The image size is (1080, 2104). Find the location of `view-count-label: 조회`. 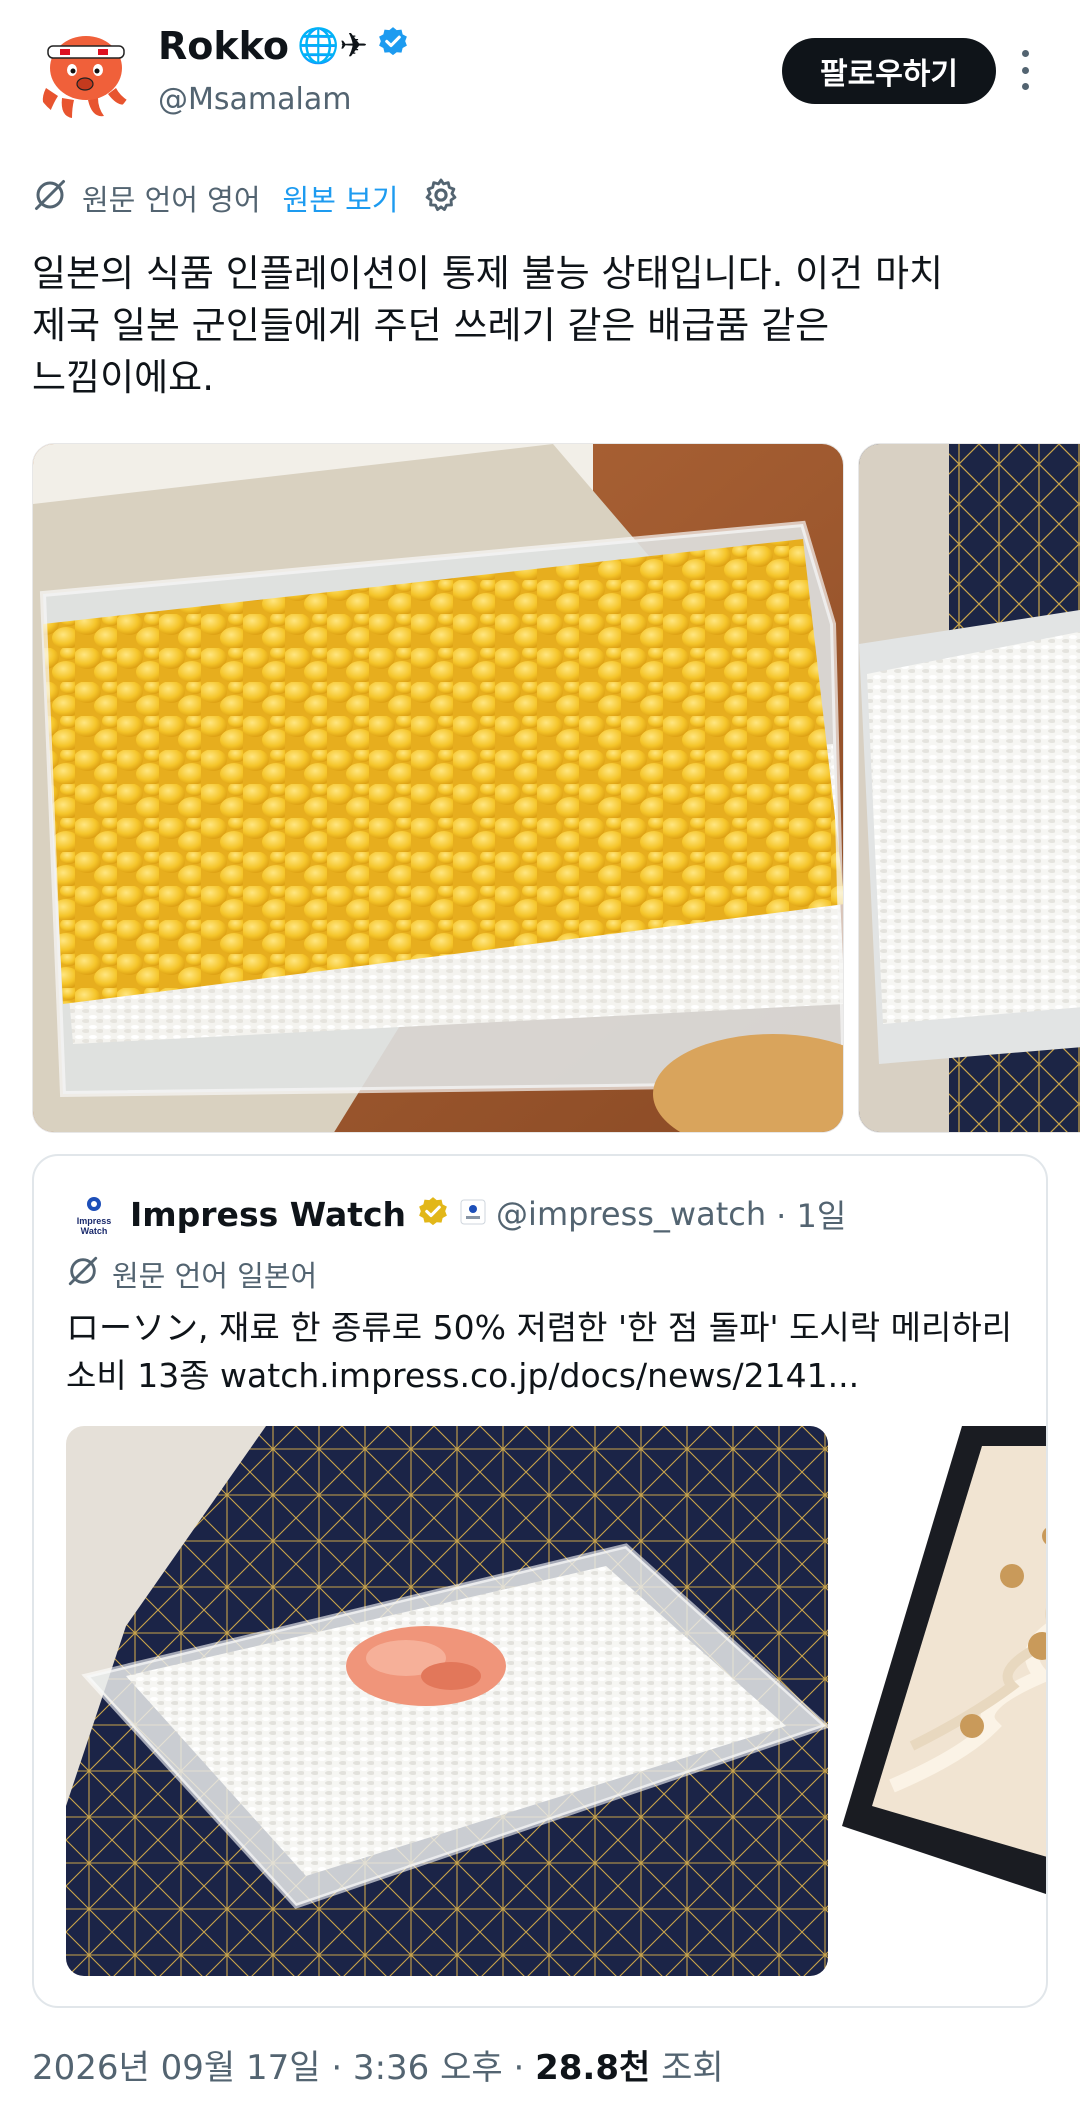

view-count-label: 조회 is located at coordinates (692, 2068).